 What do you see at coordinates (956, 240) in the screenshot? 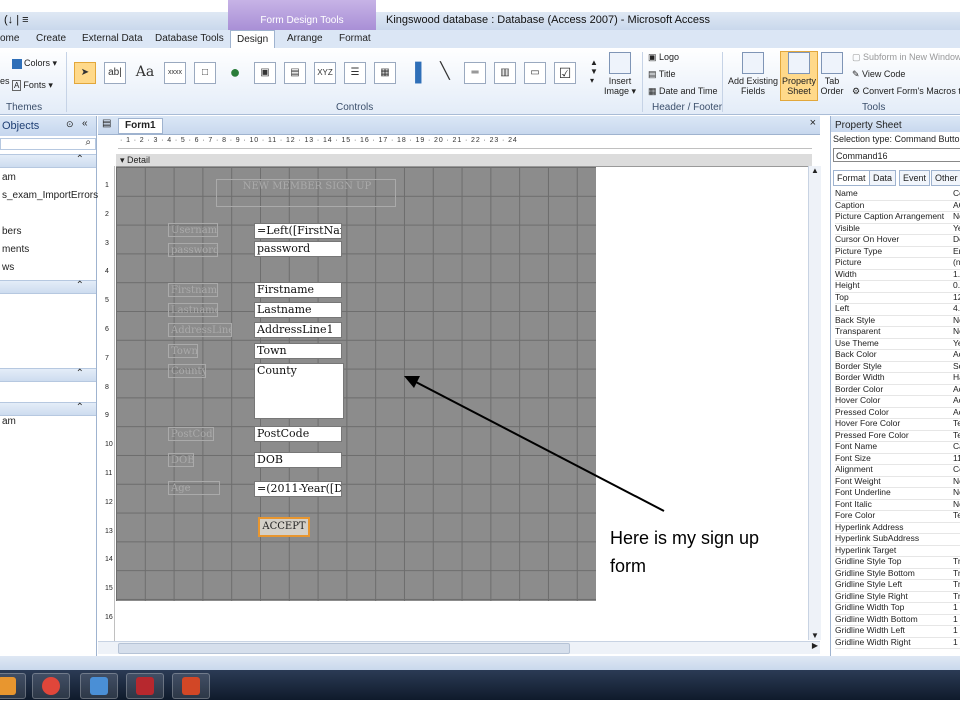
I see `property-value: De` at bounding box center [956, 240].